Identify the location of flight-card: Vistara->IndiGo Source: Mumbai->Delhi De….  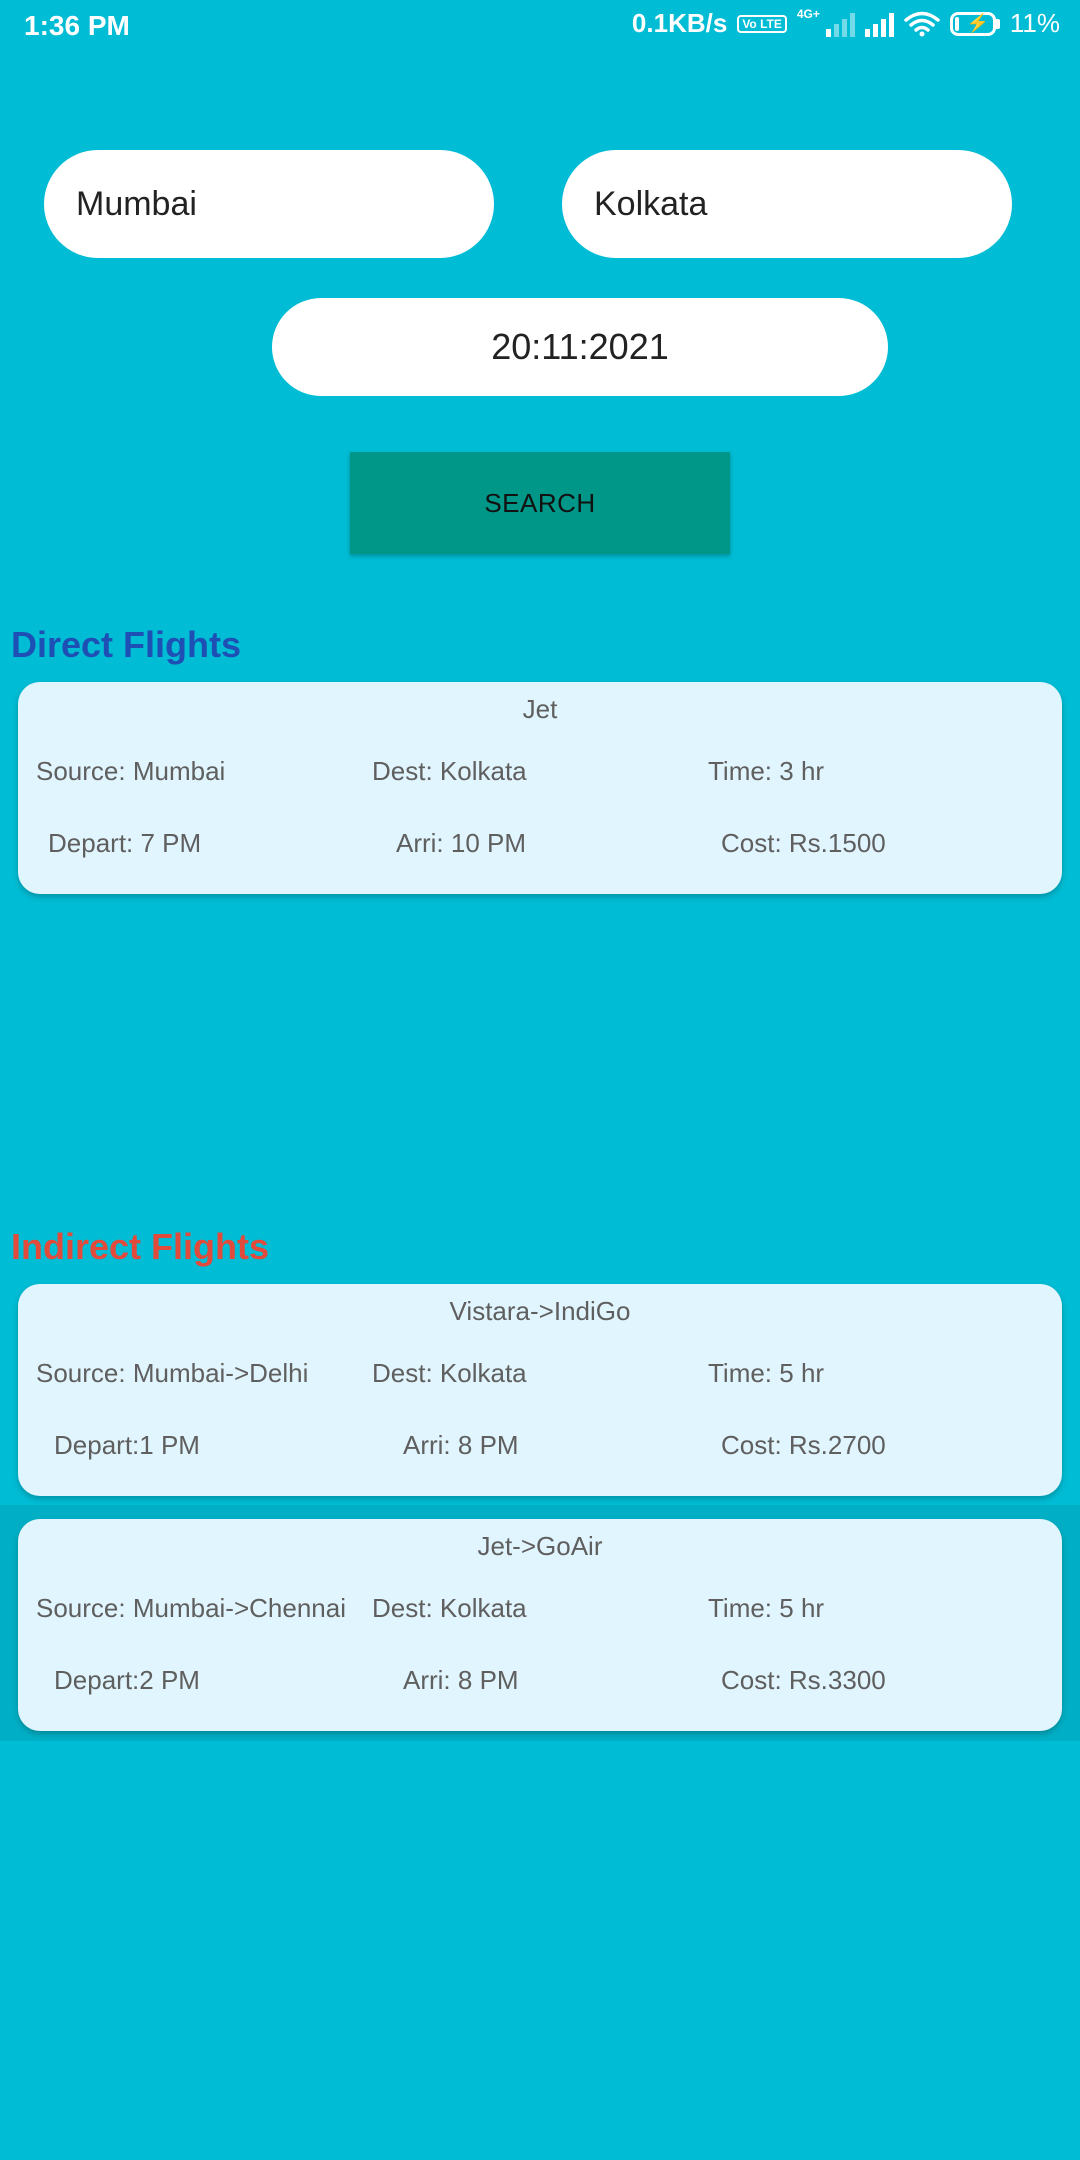
(540, 1390).